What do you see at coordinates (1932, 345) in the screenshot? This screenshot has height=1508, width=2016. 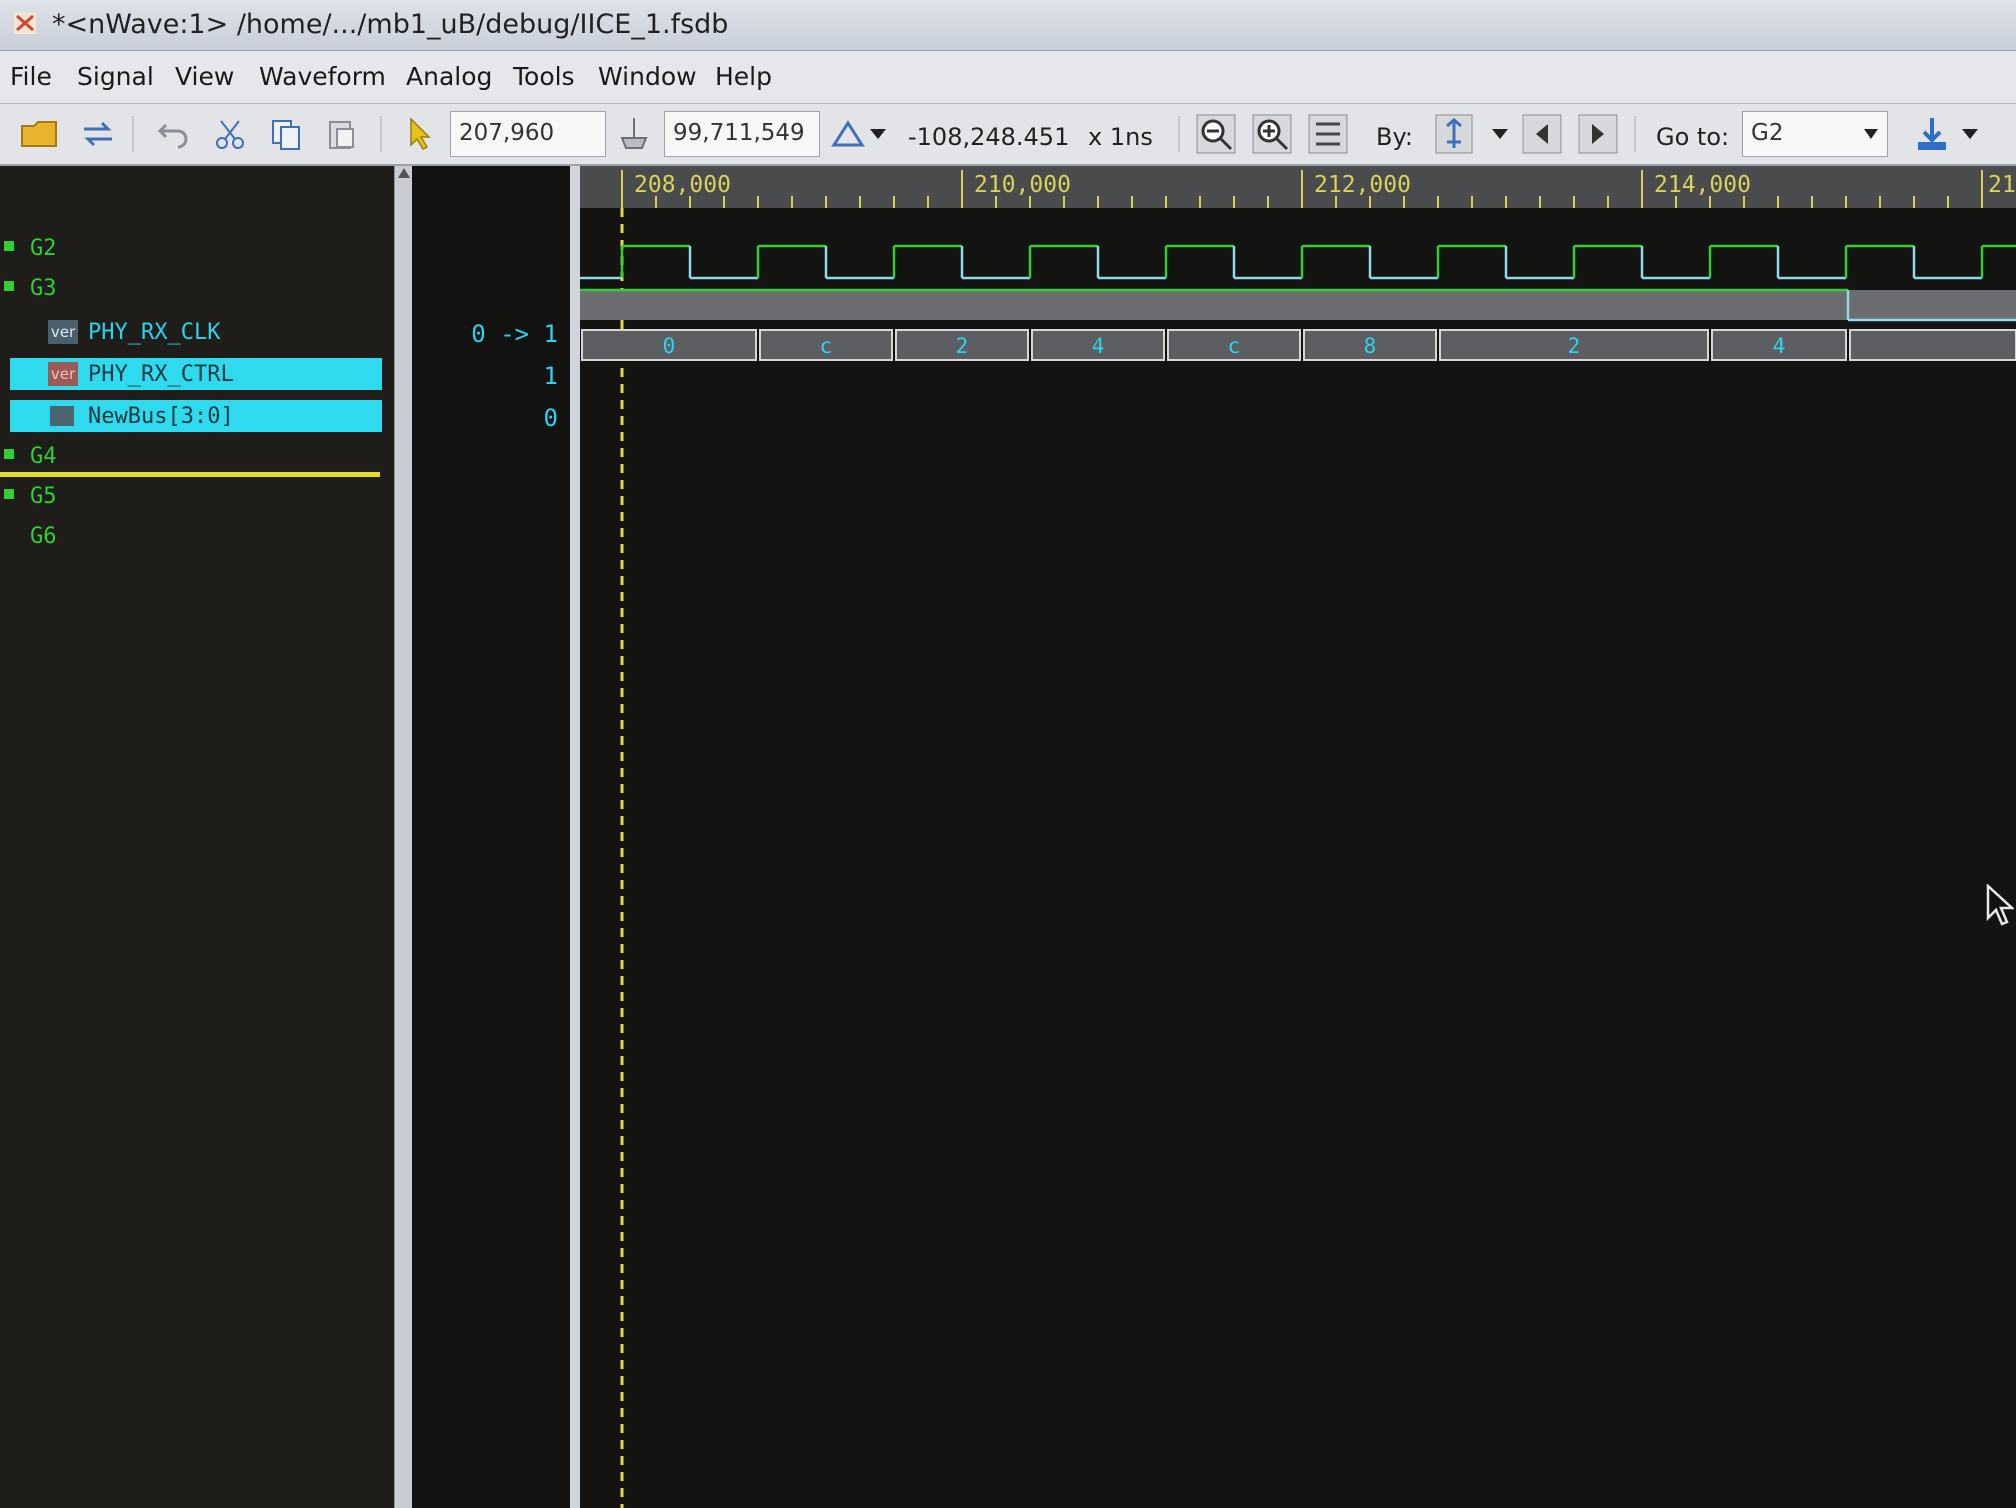 I see `bus-cell` at bounding box center [1932, 345].